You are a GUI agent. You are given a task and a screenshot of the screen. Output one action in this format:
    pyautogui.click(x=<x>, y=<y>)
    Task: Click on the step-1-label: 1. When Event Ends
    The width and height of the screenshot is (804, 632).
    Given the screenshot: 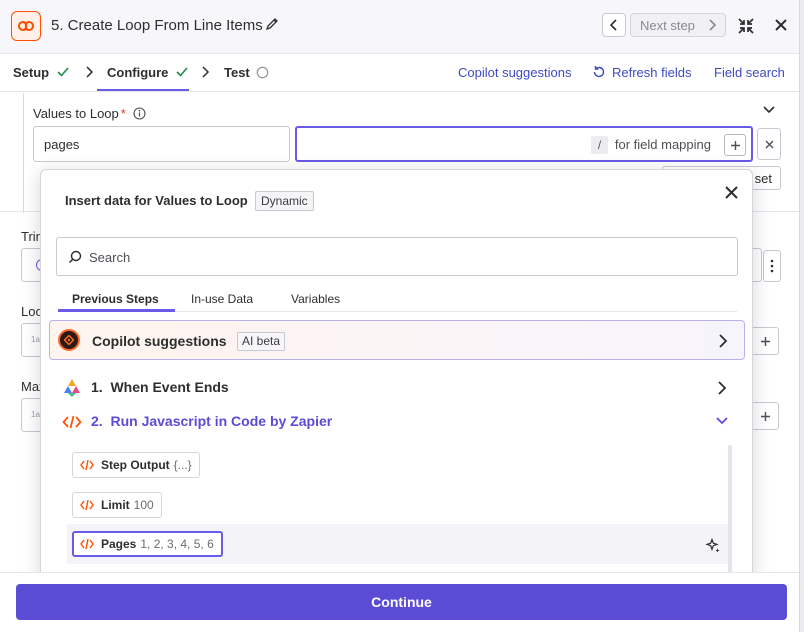 What is the action you would take?
    pyautogui.click(x=160, y=387)
    